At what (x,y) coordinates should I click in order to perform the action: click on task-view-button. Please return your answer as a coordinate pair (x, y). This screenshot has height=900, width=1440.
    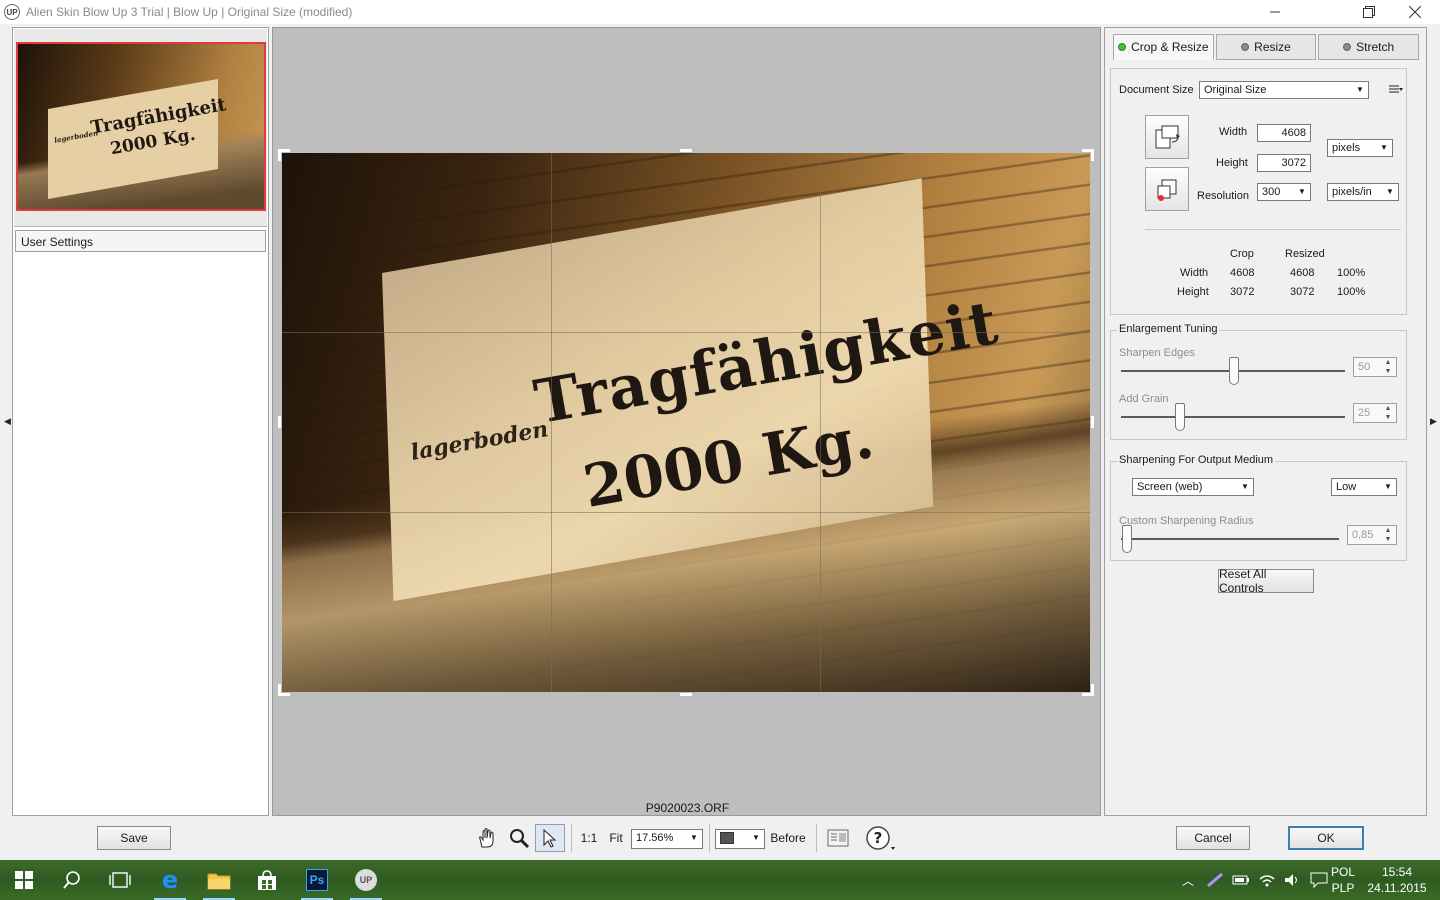
    Looking at the image, I should click on (120, 880).